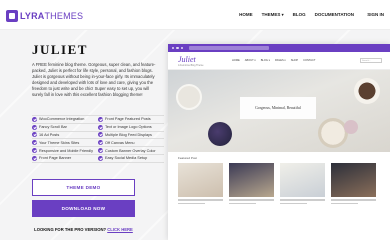  What do you see at coordinates (65, 135) in the screenshot?
I see `feature-item: 16 Ad Posts` at bounding box center [65, 135].